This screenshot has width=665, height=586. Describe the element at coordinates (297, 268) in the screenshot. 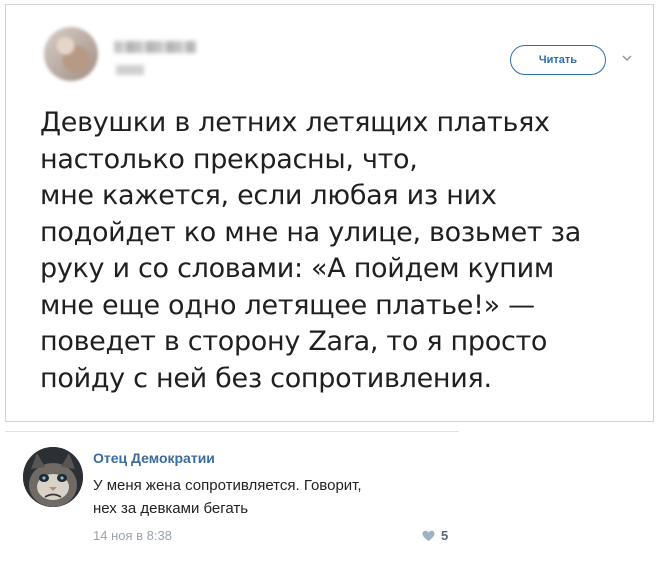

I see `tweet-text-line: руку и со словами: «А пойдем купим` at that location.